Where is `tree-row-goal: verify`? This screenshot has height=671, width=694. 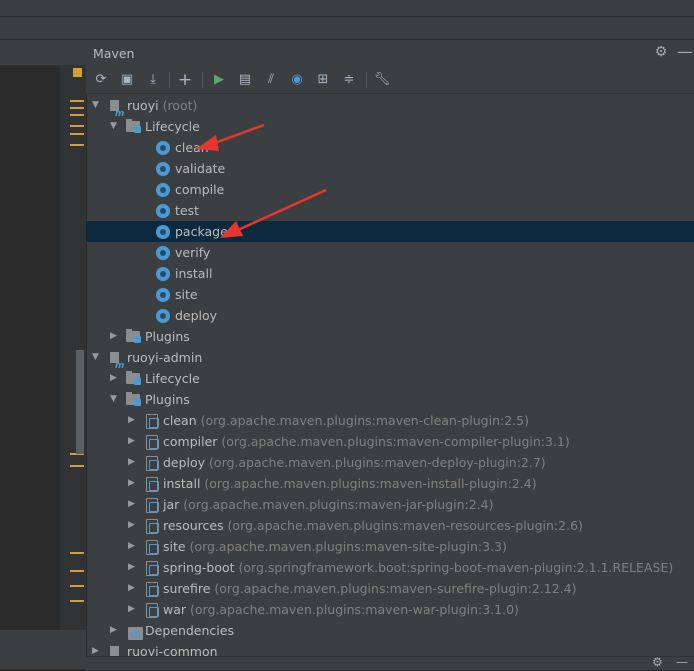 tree-row-goal: verify is located at coordinates (390, 252).